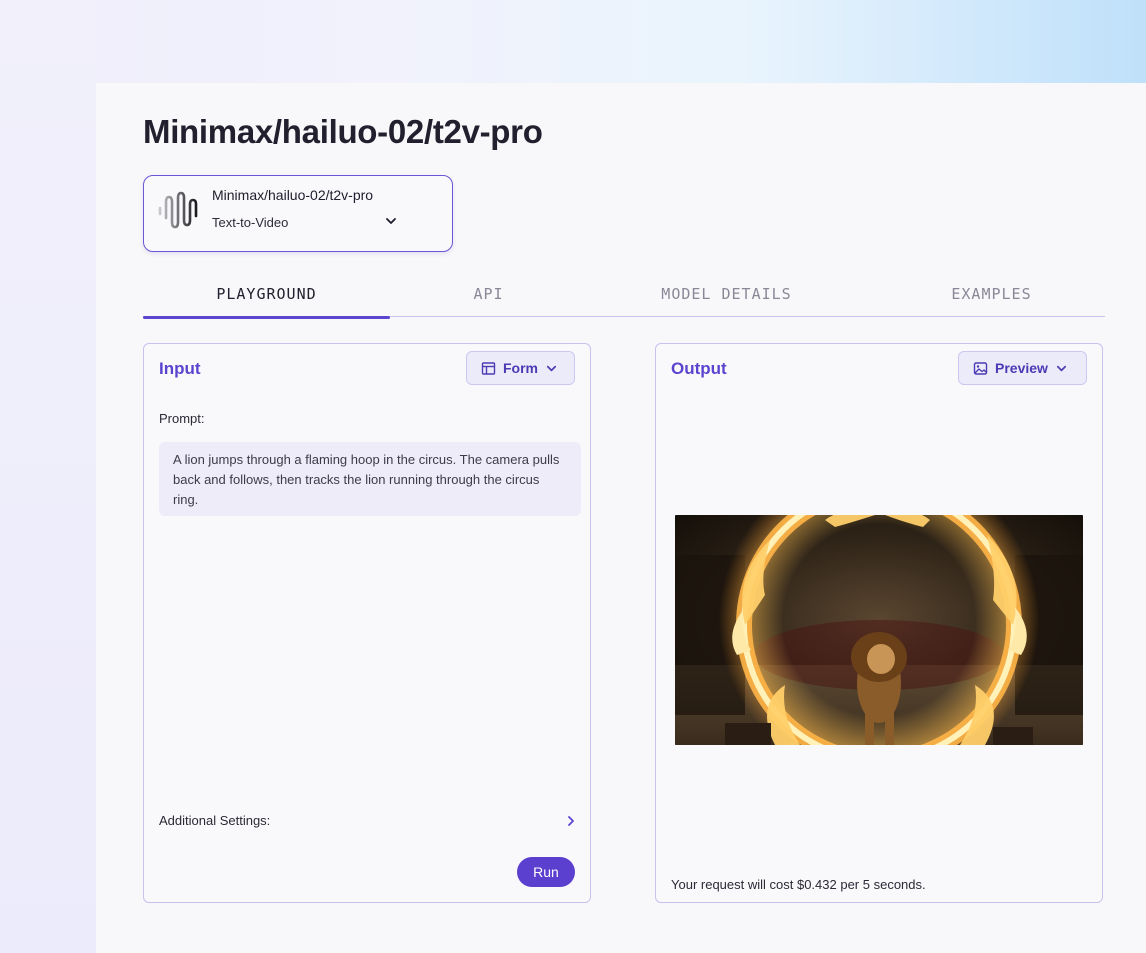 This screenshot has height=953, width=1146. What do you see at coordinates (343, 131) in the screenshot?
I see `page-title: Minimax/hailuo-02/t2v-pro` at bounding box center [343, 131].